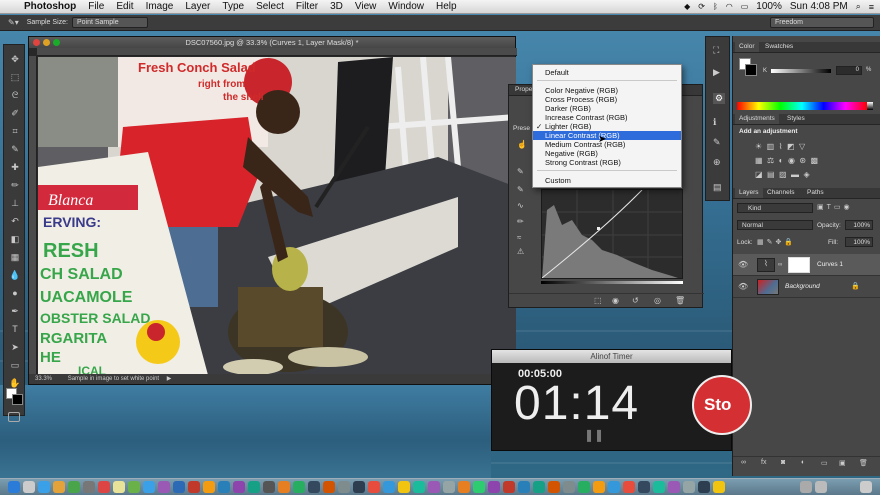  I want to click on calendar-icon, so click(104, 487).